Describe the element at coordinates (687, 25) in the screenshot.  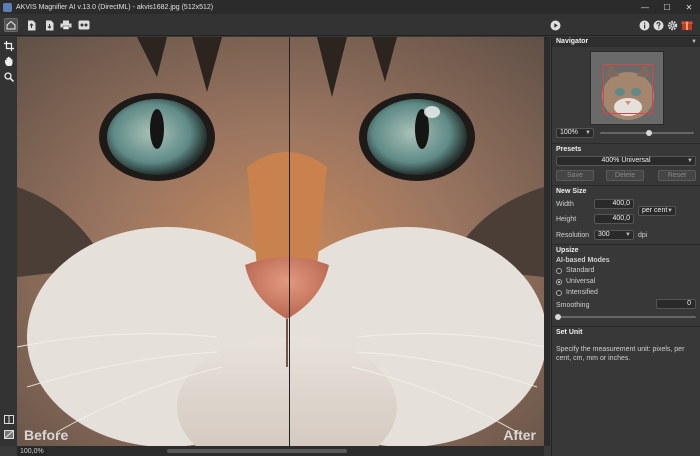
I see `gift-icon` at that location.